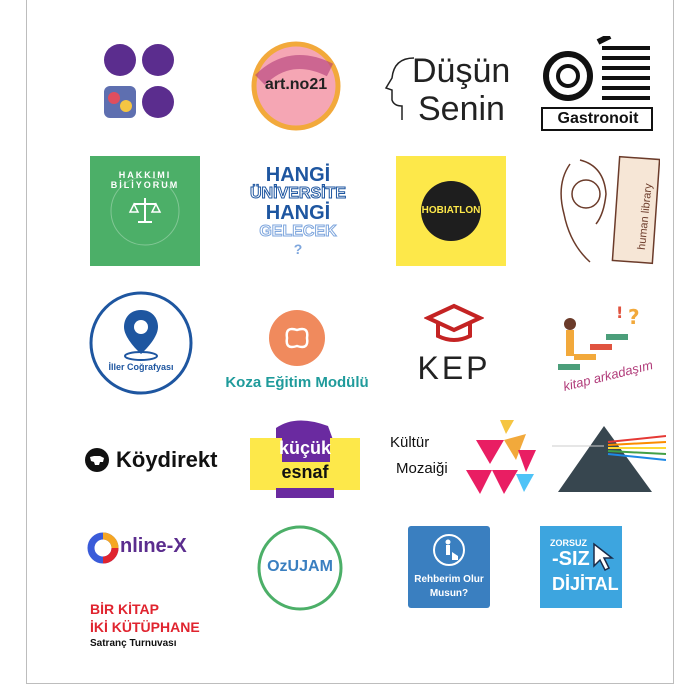  I want to click on logo-online-x-text: nline-X, so click(153, 546).